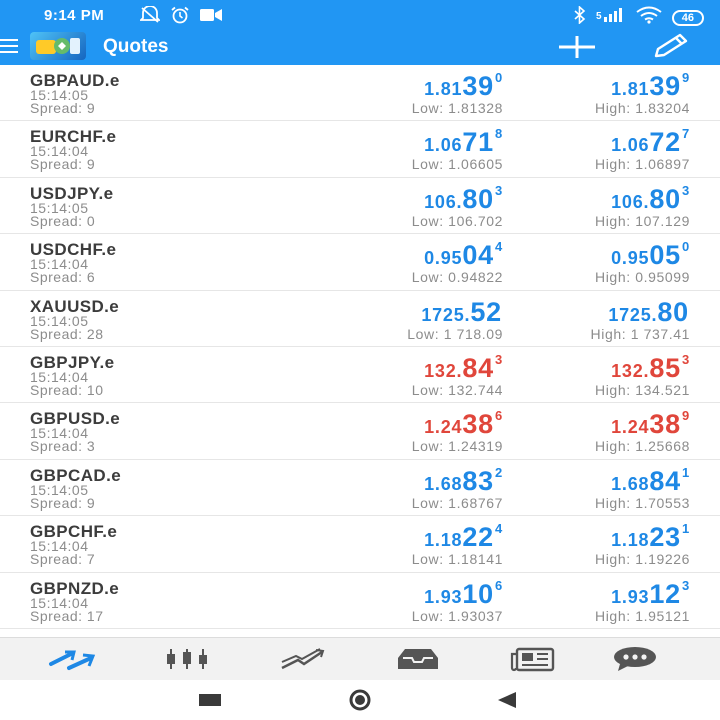 This screenshot has height=720, width=720. What do you see at coordinates (463, 594) in the screenshot?
I see `bid-price: 1.93106` at bounding box center [463, 594].